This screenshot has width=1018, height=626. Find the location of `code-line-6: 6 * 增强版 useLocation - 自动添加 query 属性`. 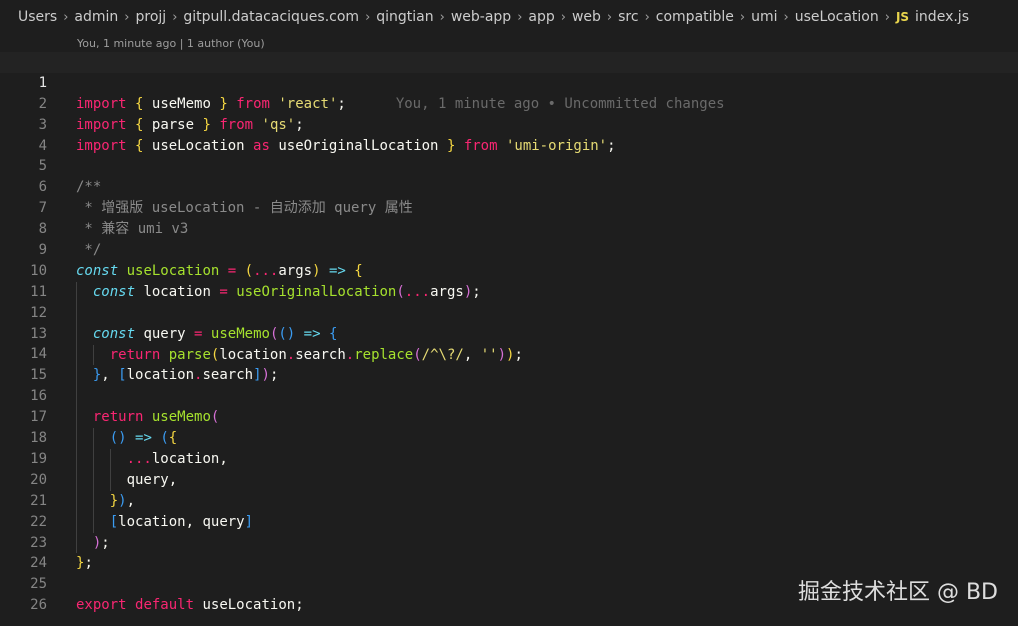

code-line-6: 6 * 增强版 useLocation - 自动添加 query 属性 is located at coordinates (509, 186).